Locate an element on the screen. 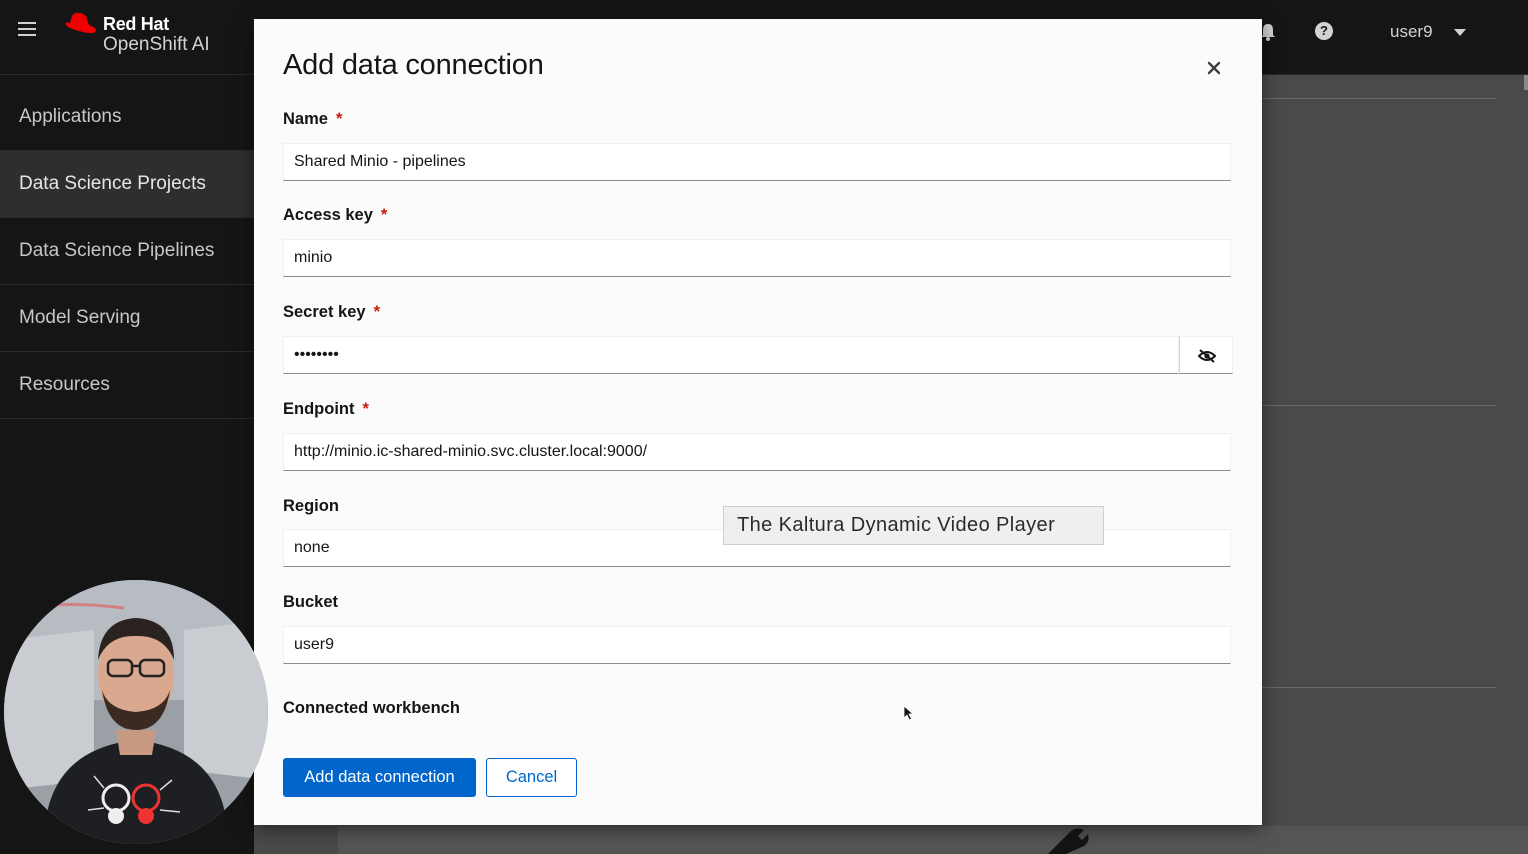 The height and width of the screenshot is (854, 1528). secret-key-group is located at coordinates (758, 355).